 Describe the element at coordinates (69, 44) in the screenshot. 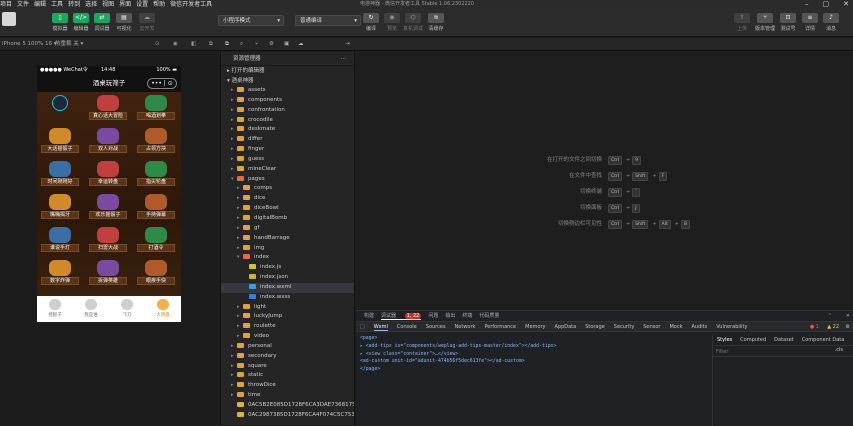

I see `hot-reload-select: 热重载 关 ▾` at that location.